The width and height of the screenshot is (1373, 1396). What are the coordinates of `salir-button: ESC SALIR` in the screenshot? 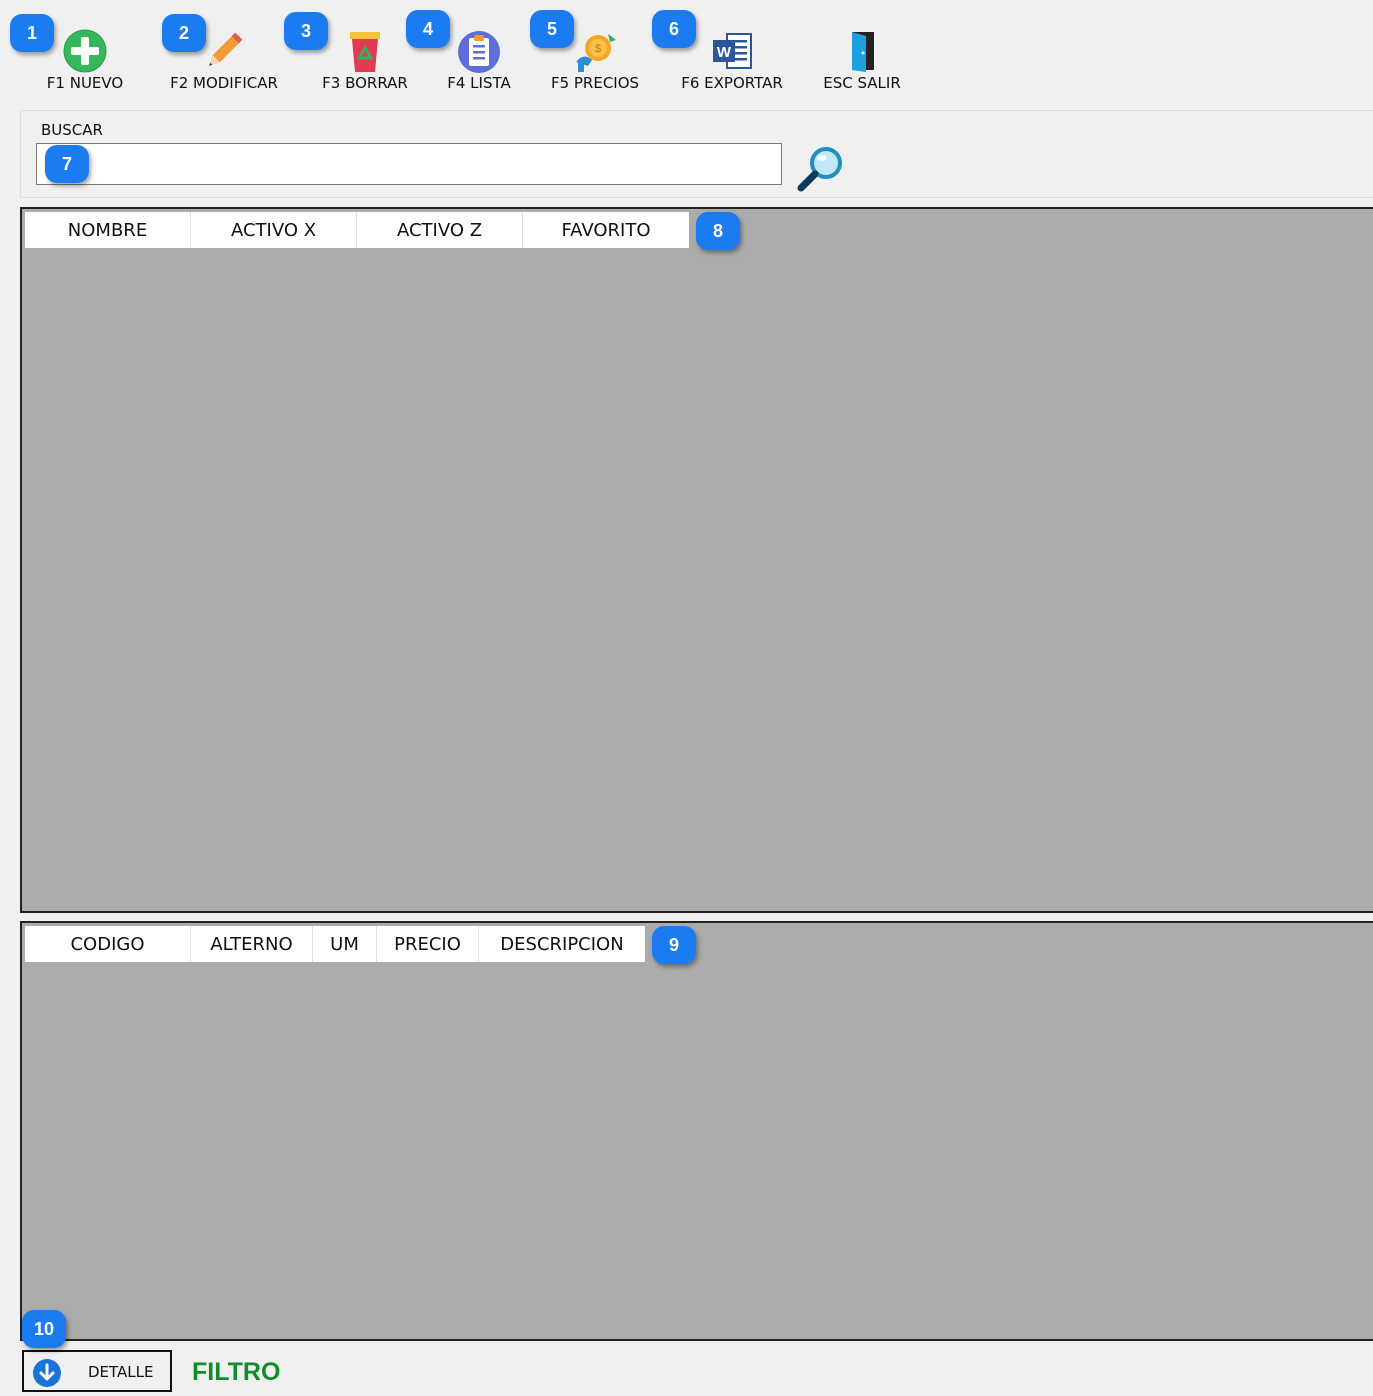 It's located at (862, 59).